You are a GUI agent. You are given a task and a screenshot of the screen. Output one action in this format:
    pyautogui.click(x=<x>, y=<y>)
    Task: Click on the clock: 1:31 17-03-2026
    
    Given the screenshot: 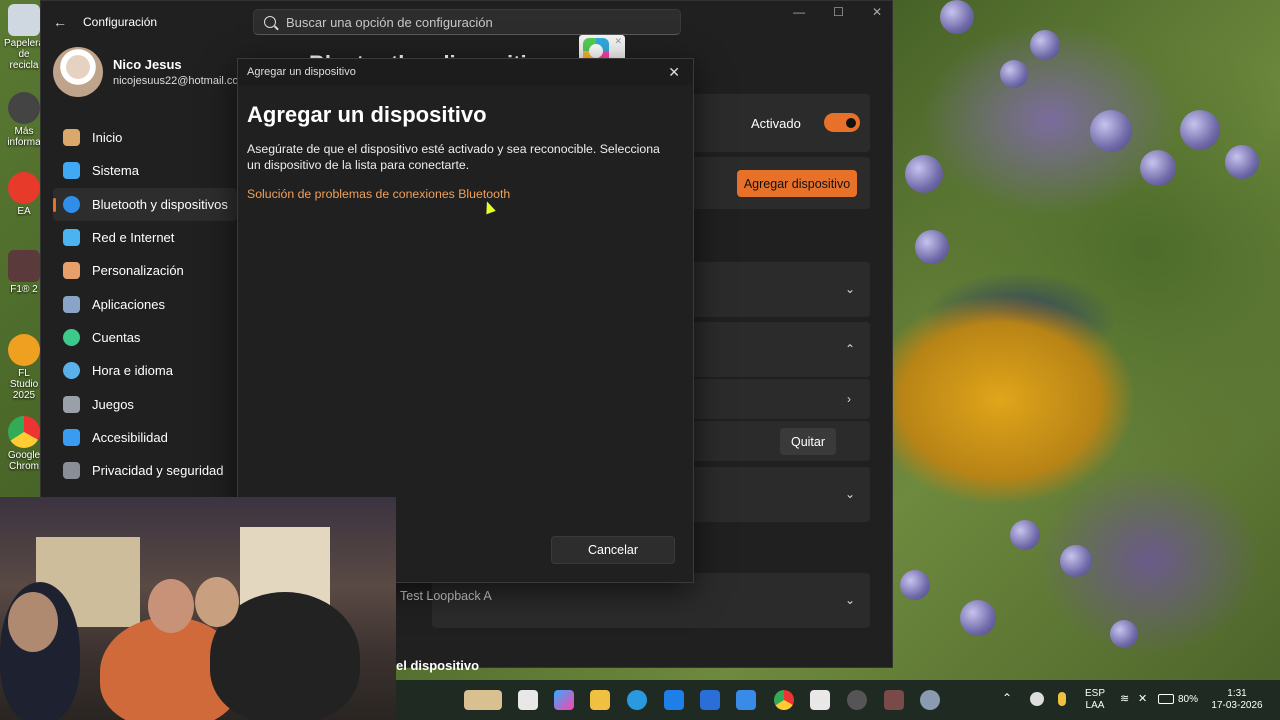 What is the action you would take?
    pyautogui.click(x=1237, y=700)
    